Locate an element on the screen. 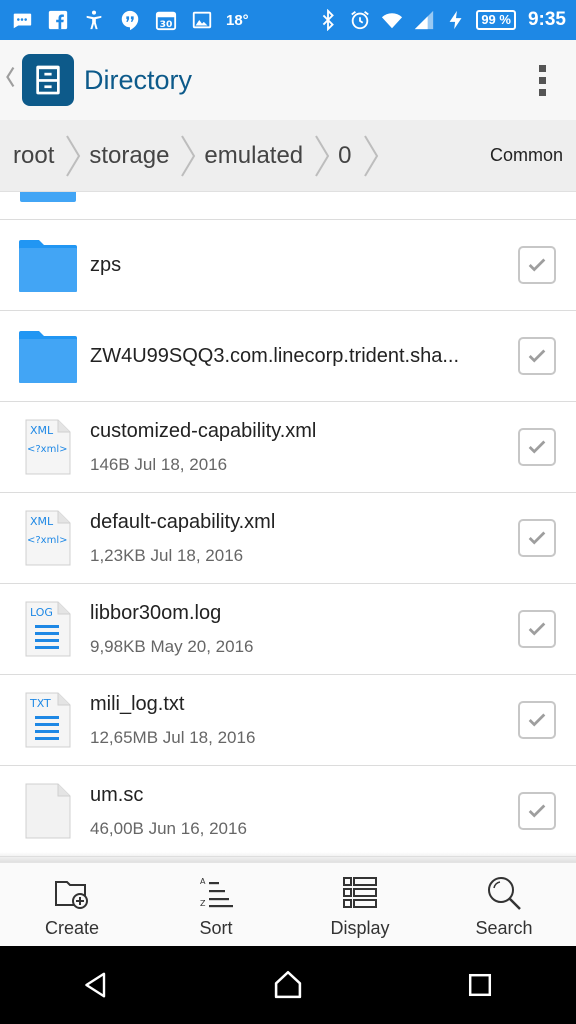  sort-button: A Z Sort is located at coordinates (216, 904).